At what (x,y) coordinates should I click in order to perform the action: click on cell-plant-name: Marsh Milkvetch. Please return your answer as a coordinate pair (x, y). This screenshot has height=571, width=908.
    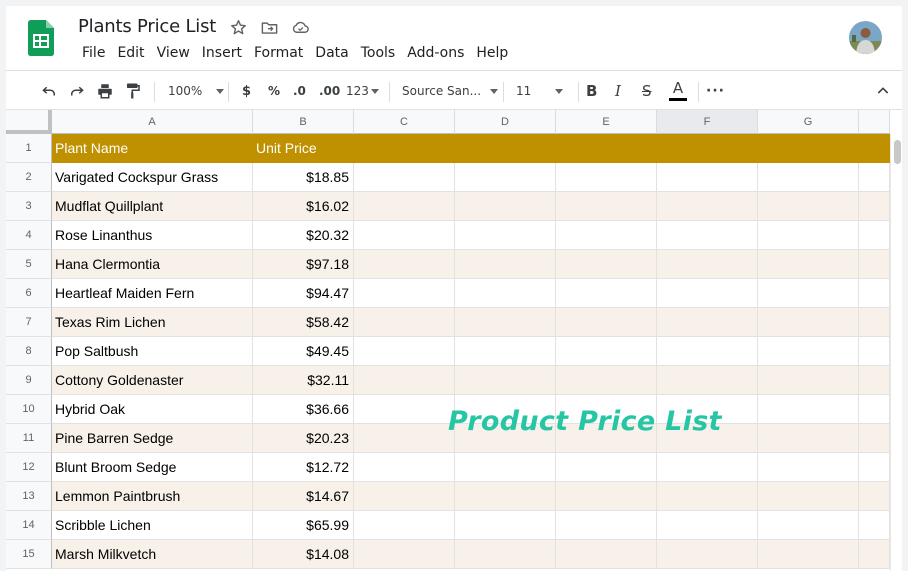
    Looking at the image, I should click on (152, 554).